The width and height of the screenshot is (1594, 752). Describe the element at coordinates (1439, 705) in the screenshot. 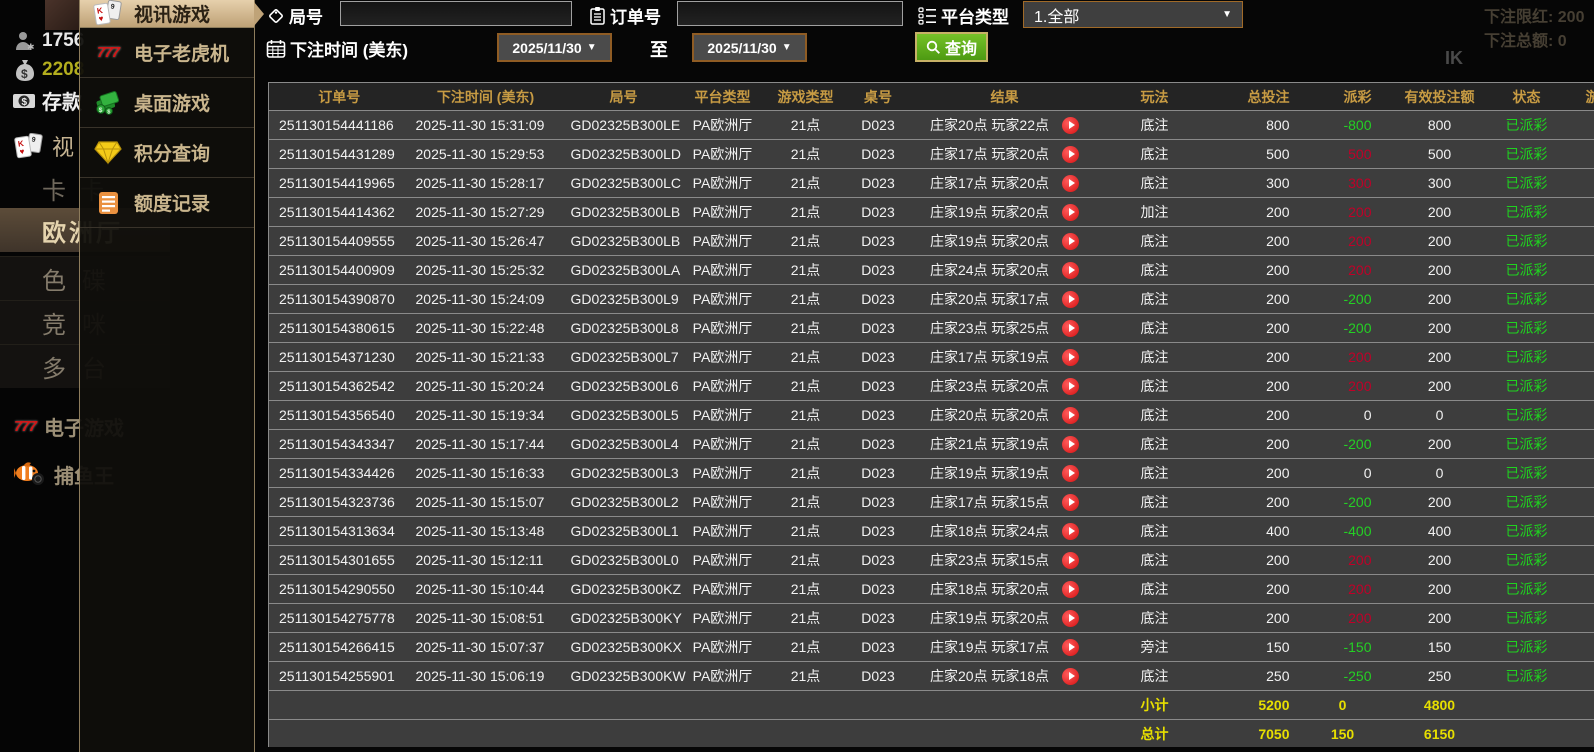

I see `subtotal-valid-bet: 4800` at that location.